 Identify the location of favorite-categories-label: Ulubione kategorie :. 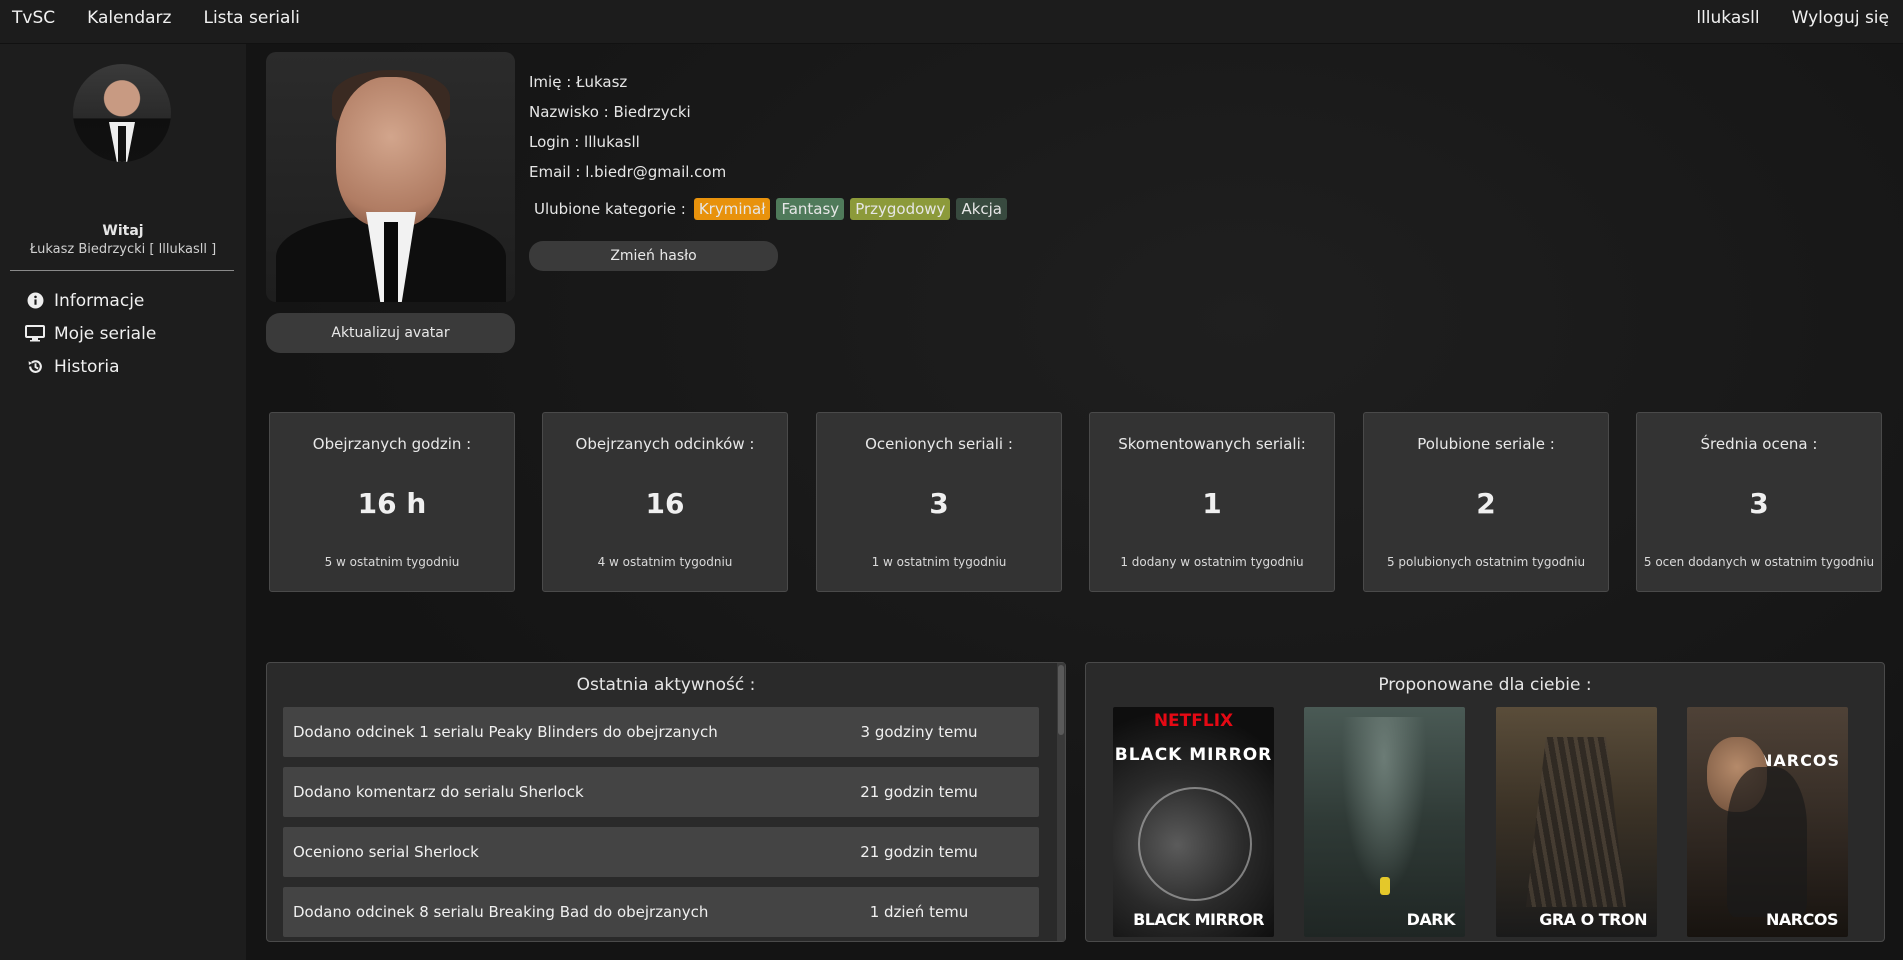
(610, 209).